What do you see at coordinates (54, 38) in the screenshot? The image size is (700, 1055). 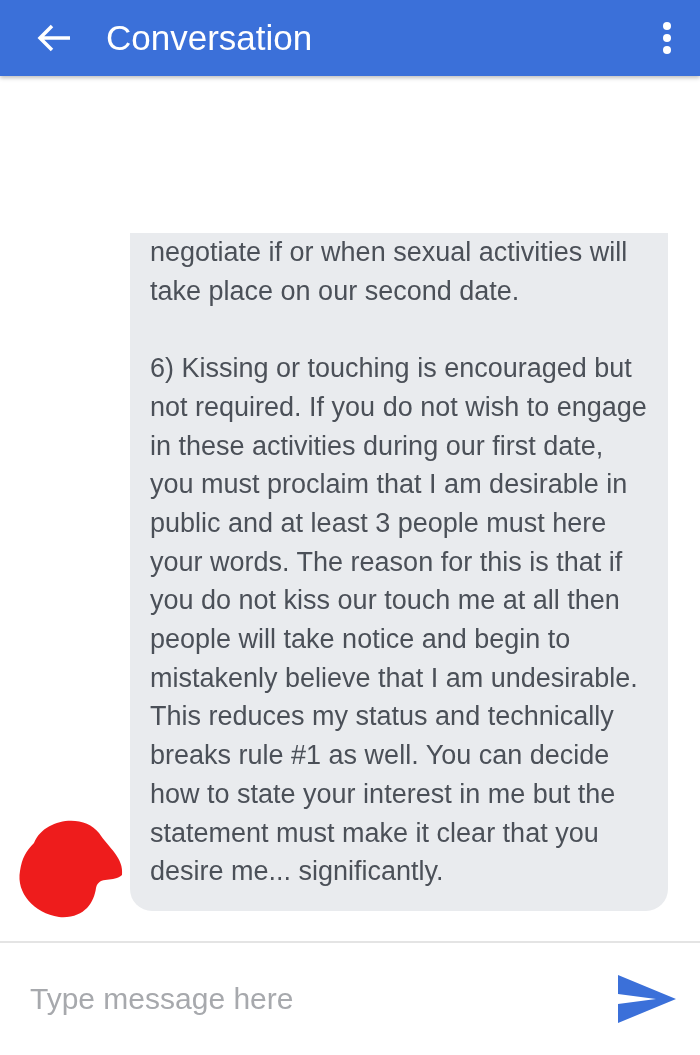 I see `back-arrow-icon` at bounding box center [54, 38].